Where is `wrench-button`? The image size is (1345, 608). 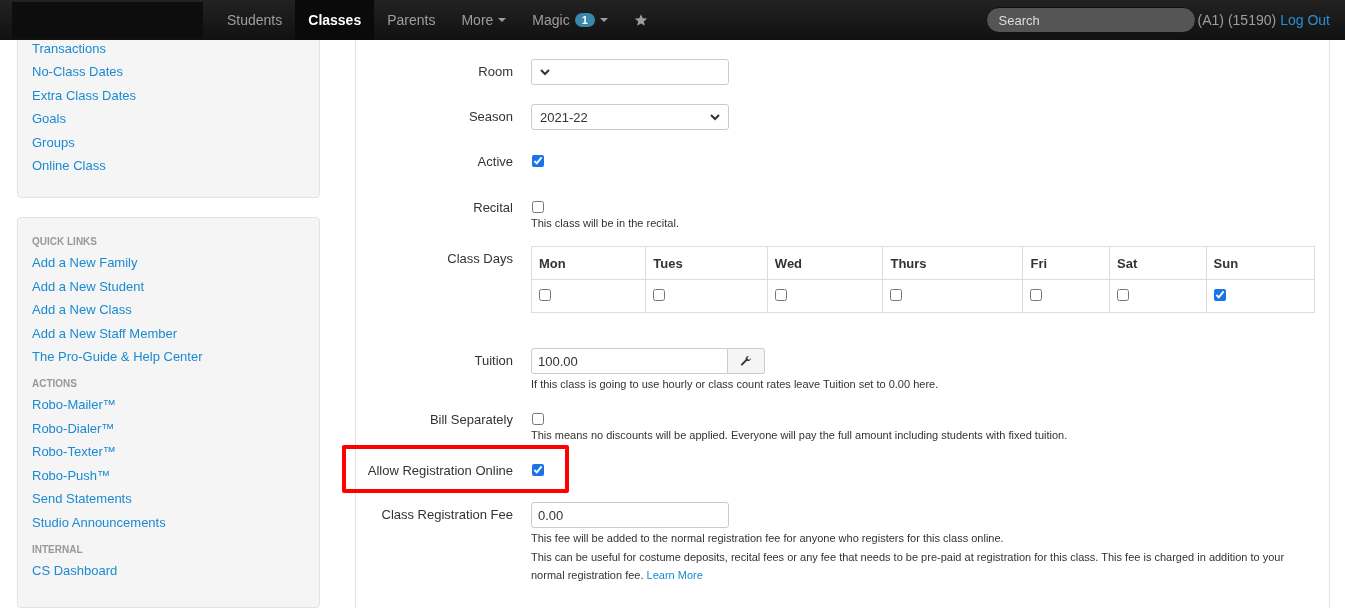 wrench-button is located at coordinates (746, 361).